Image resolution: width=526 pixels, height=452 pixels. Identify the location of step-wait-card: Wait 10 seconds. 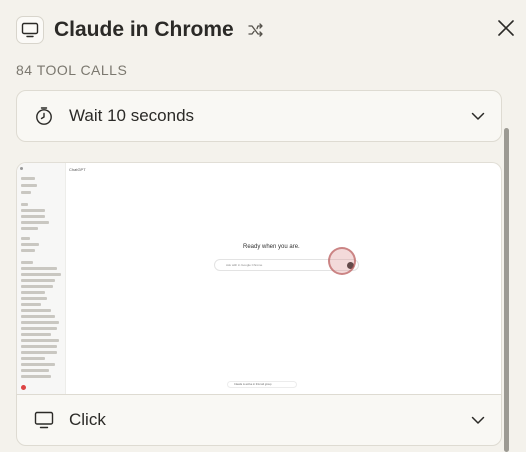
(259, 116).